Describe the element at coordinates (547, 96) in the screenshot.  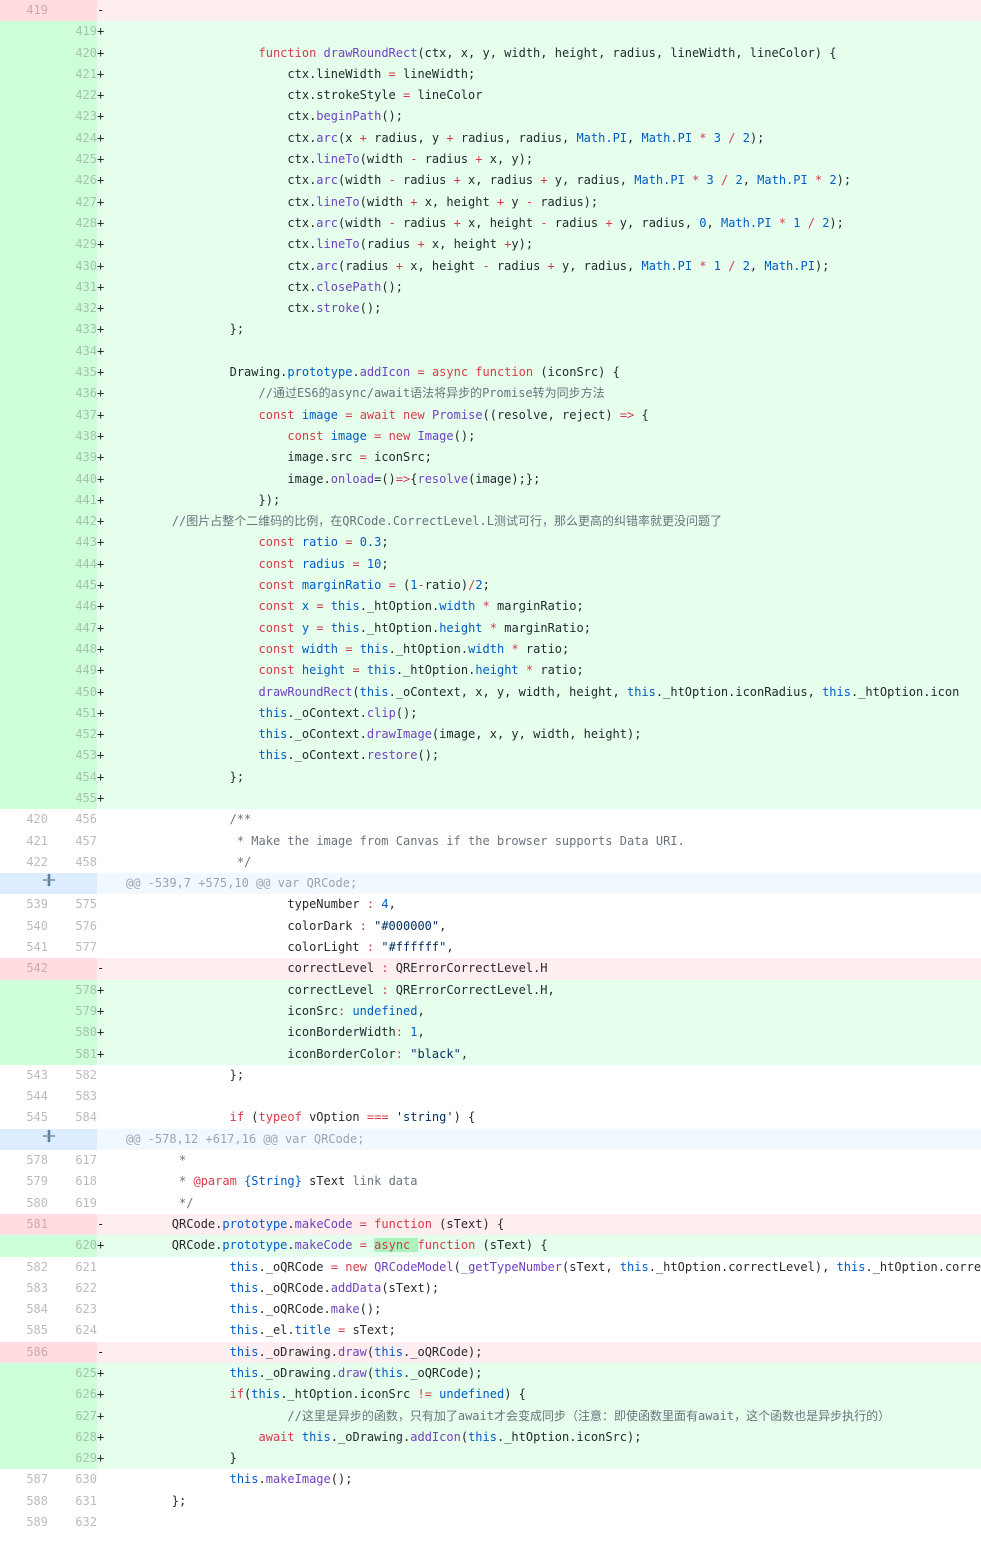
I see `code-line: ctx.strokeStyle = lineColor` at that location.